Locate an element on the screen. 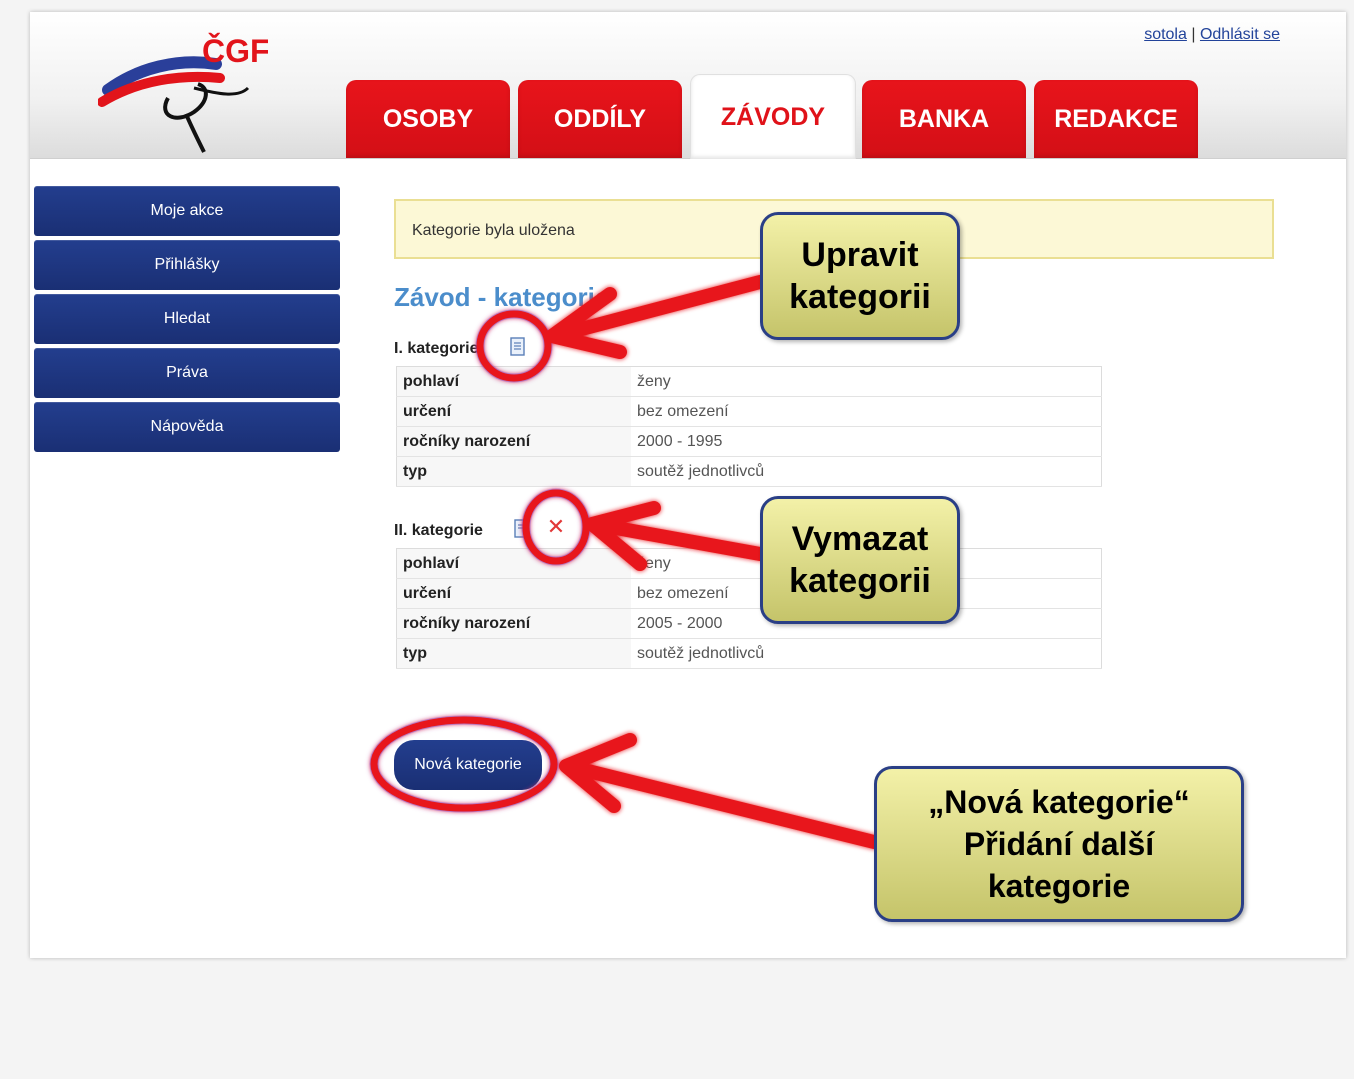  delete-icon: ✕ is located at coordinates (556, 527).